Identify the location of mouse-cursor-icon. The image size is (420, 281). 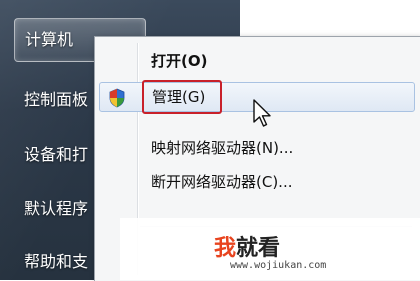
(262, 113).